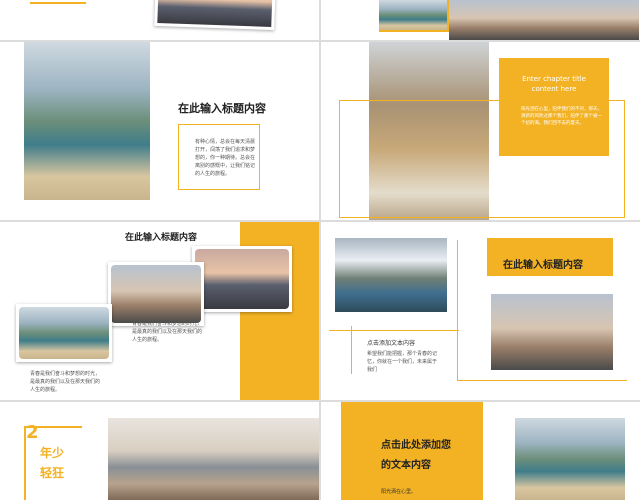 The height and width of the screenshot is (500, 640). Describe the element at coordinates (52, 453) in the screenshot. I see `badge-line-1: 年少` at that location.